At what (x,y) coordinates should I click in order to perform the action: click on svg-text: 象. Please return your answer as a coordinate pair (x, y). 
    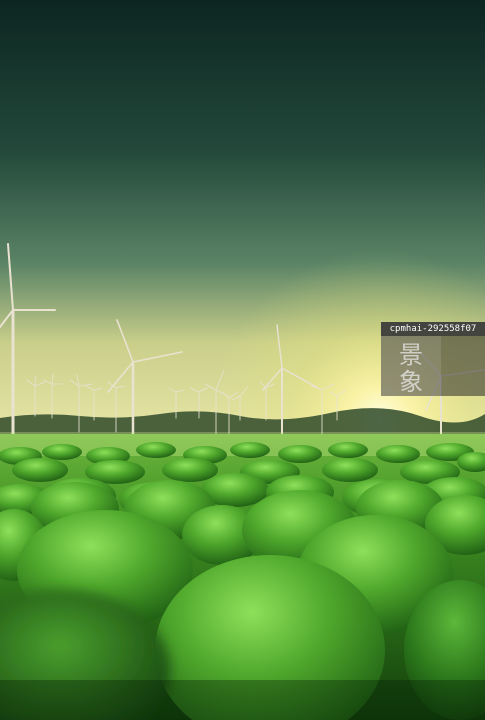
    Looking at the image, I should click on (411, 382).